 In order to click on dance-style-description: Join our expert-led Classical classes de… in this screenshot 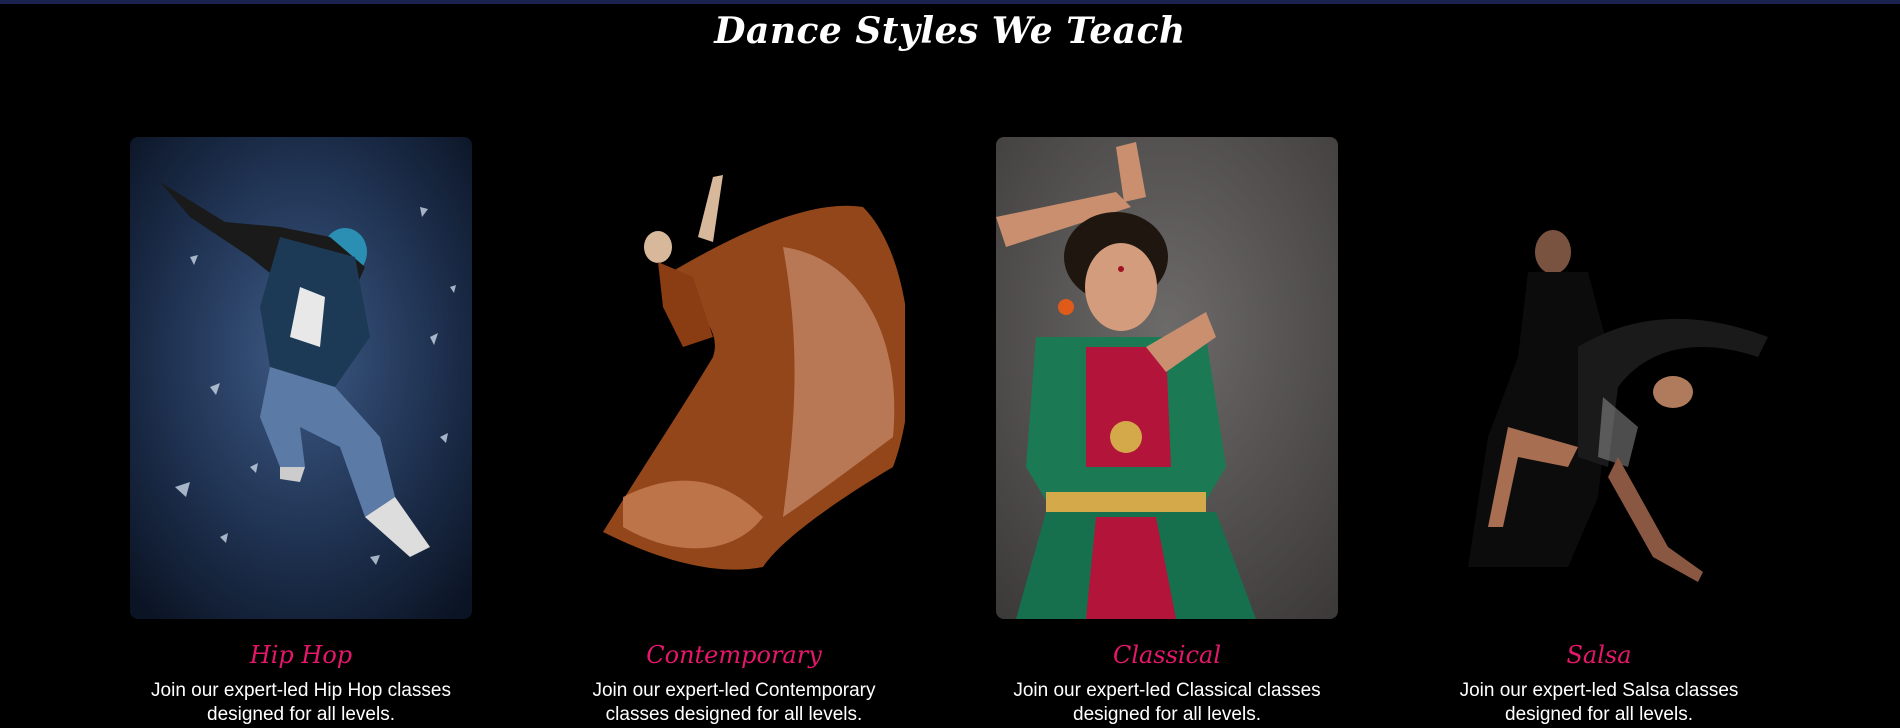, I will do `click(1167, 702)`.